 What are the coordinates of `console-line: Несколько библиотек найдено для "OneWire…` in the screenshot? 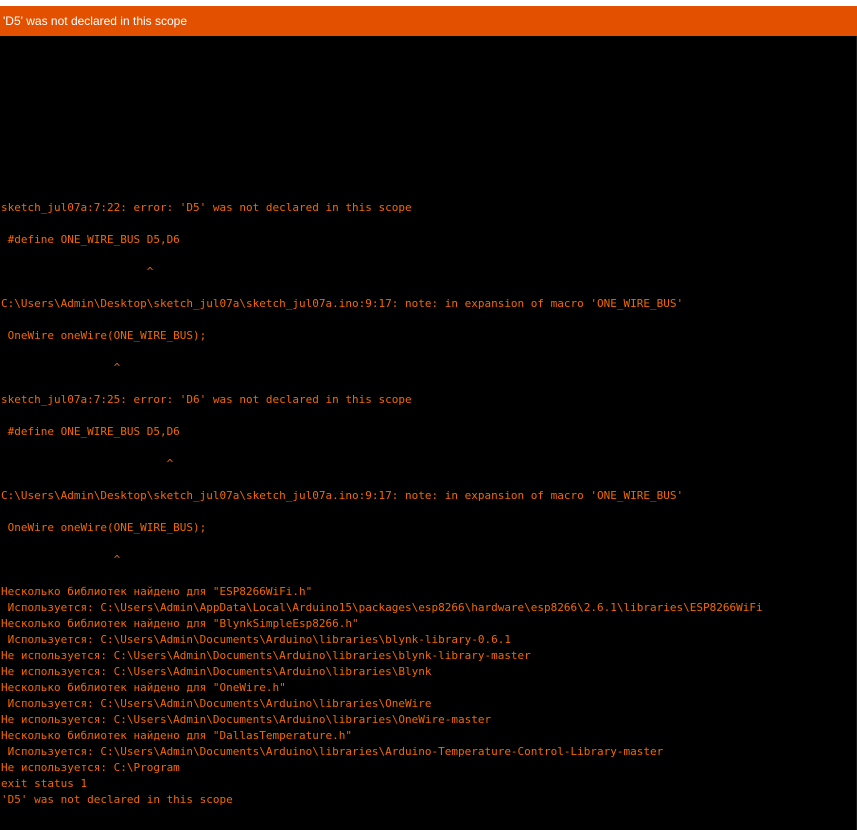 It's located at (143, 687).